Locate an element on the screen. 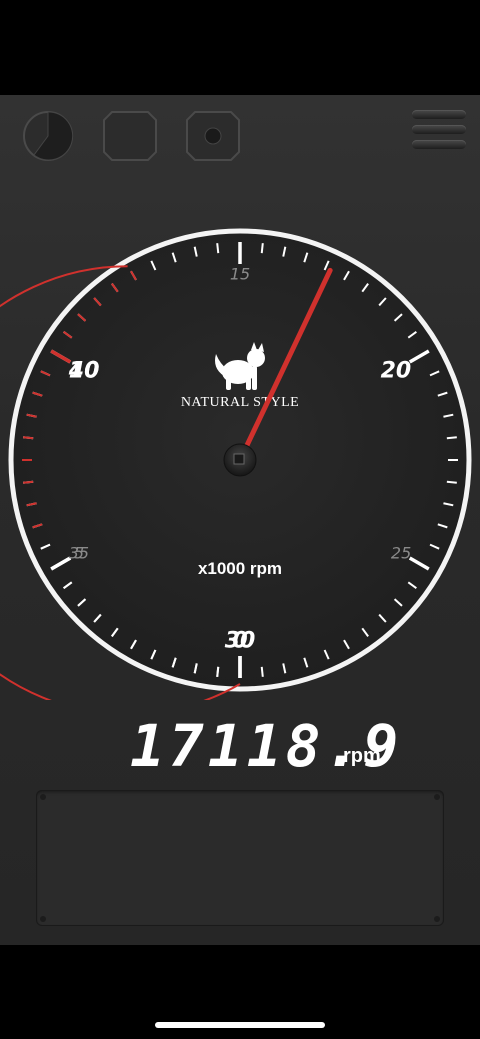 The height and width of the screenshot is (1039, 480). record-button is located at coordinates (213, 136).